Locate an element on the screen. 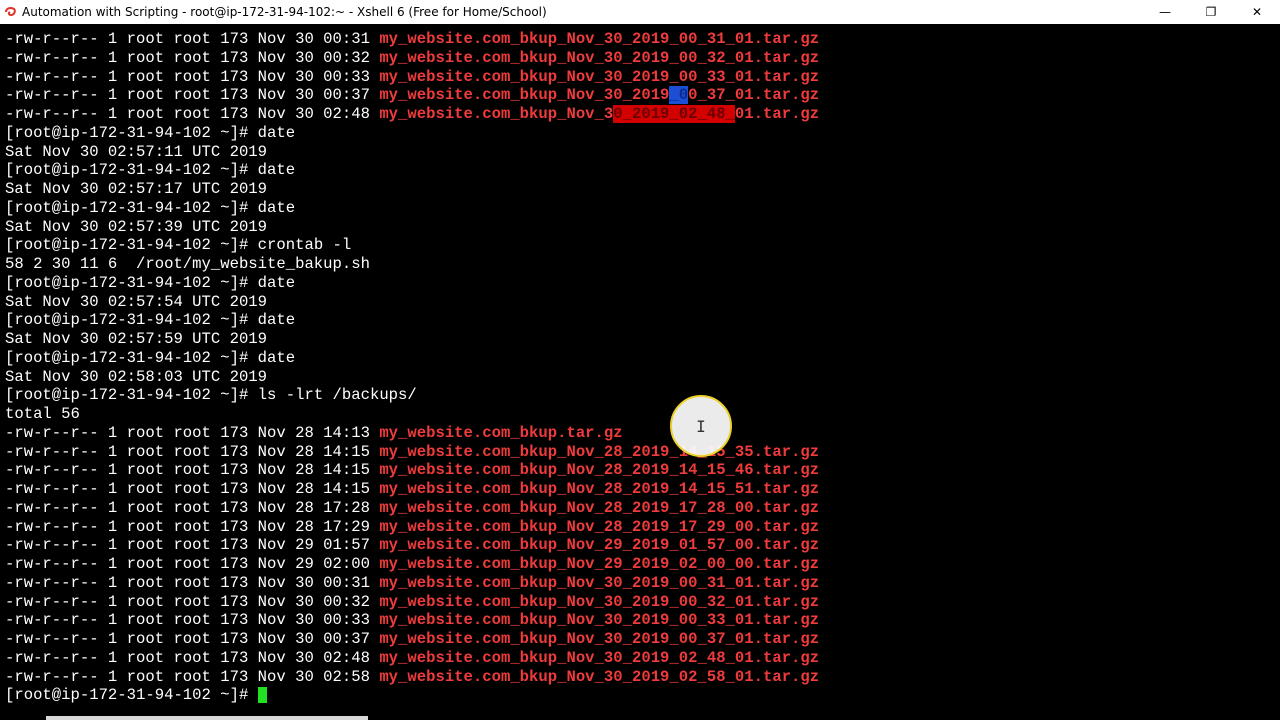 This screenshot has width=1280, height=720. terminal-line: Sat Nov 30 02:57:54 UTC 2019 is located at coordinates (412, 302).